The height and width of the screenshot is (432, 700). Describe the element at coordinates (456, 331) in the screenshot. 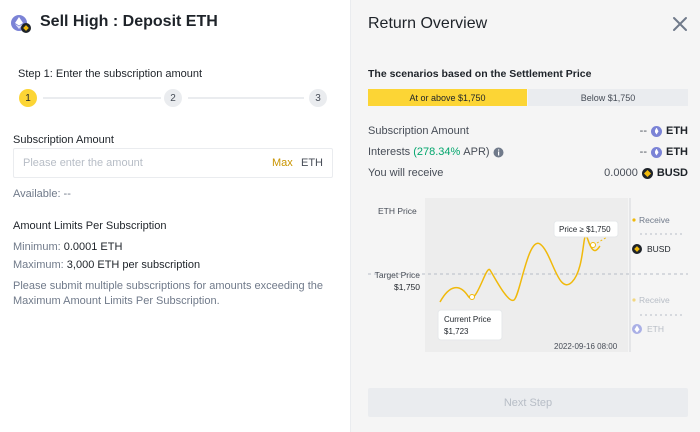

I see `current-price-value: $1,723` at that location.